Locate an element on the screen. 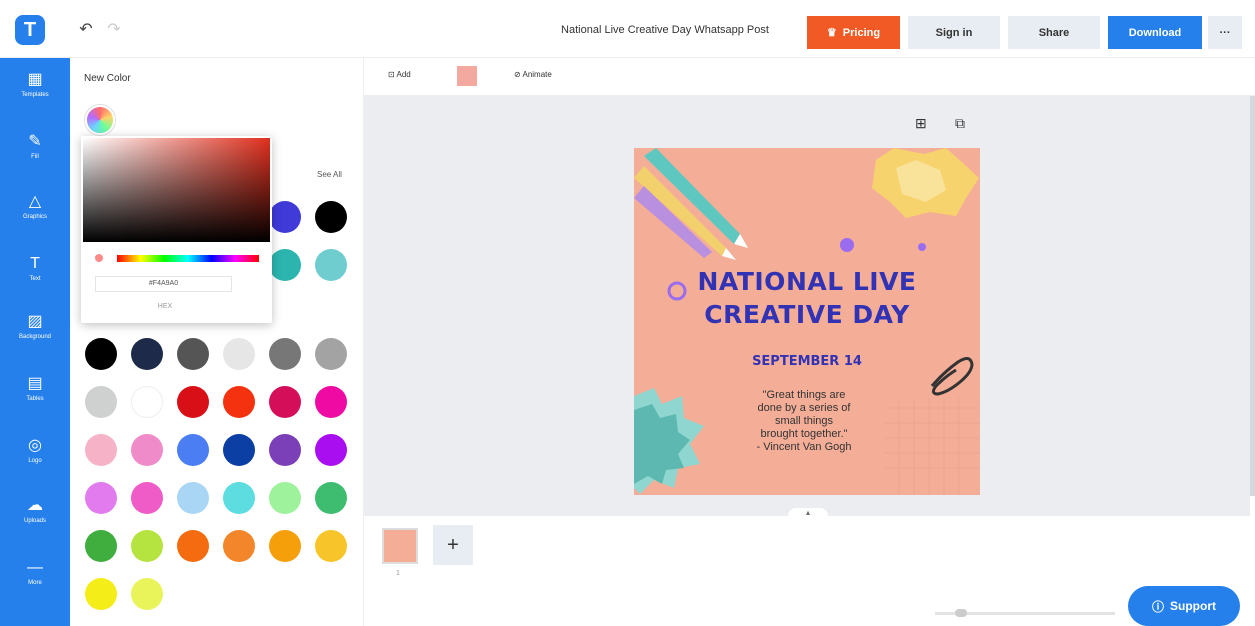 The height and width of the screenshot is (626, 1255). nav-label: Templates is located at coordinates (35, 95).